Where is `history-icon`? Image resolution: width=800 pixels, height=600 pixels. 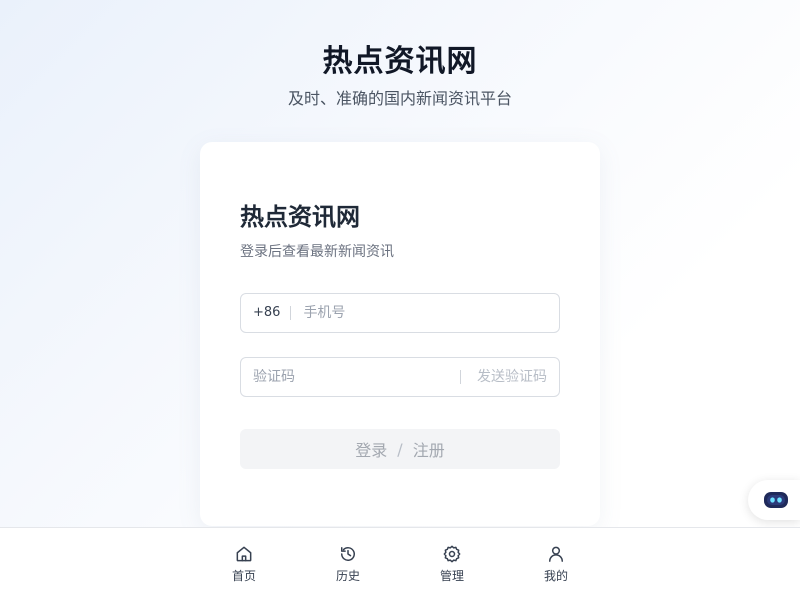
history-icon is located at coordinates (348, 554).